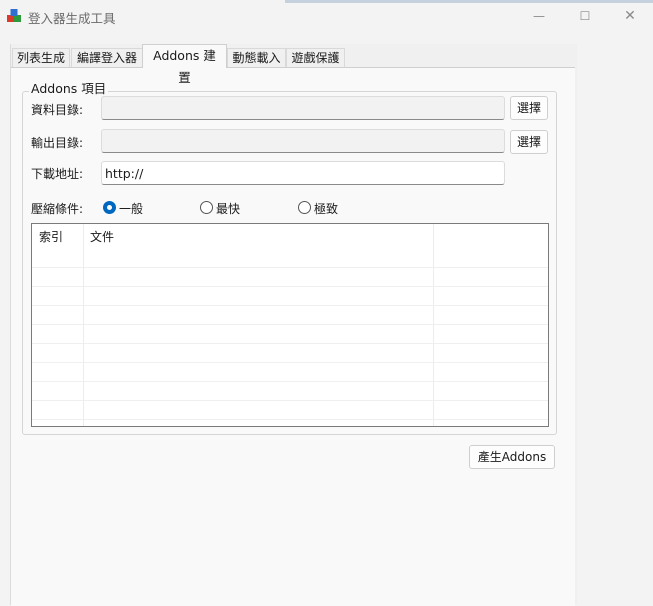 This screenshot has height=606, width=653. Describe the element at coordinates (72, 18) in the screenshot. I see `window-title: 登入器生成工具` at that location.